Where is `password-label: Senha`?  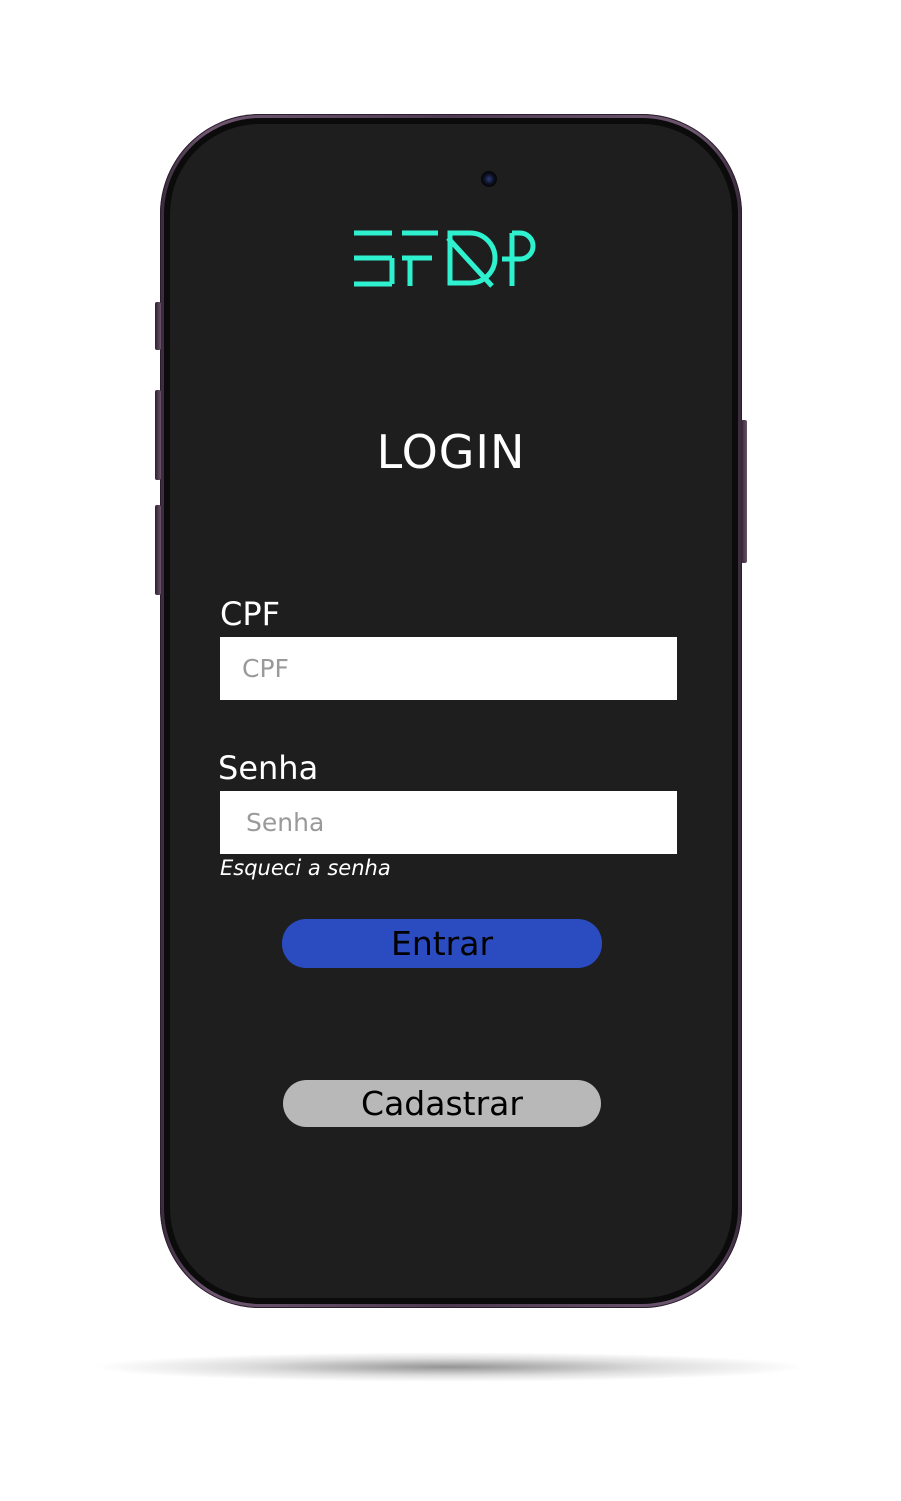 password-label: Senha is located at coordinates (268, 768).